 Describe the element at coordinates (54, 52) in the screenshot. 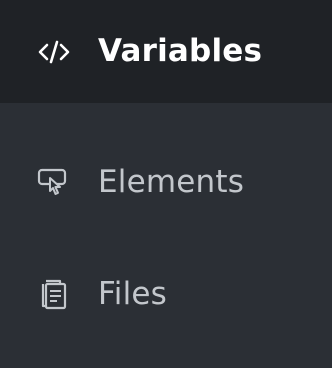

I see `code-icon` at that location.